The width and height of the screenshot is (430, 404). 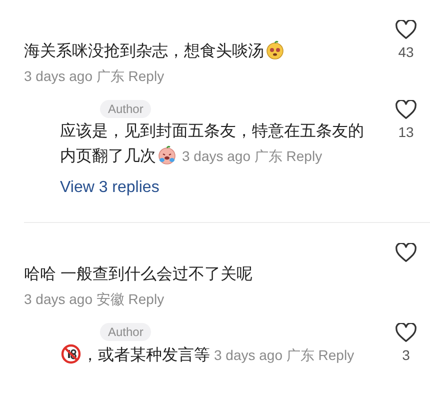 I want to click on prohibited-icon, so click(x=71, y=354).